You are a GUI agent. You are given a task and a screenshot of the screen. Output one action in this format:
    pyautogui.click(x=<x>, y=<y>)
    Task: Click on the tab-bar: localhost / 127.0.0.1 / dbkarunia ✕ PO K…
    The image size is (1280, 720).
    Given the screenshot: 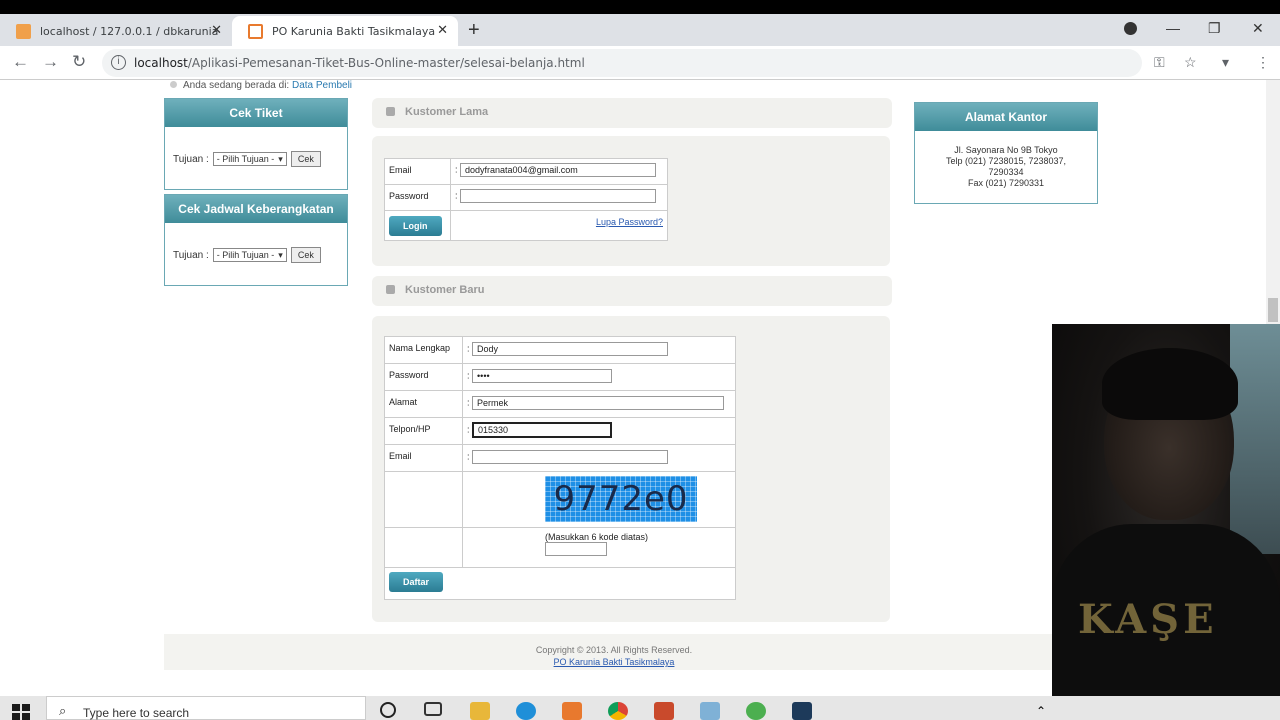 What is the action you would take?
    pyautogui.click(x=640, y=30)
    